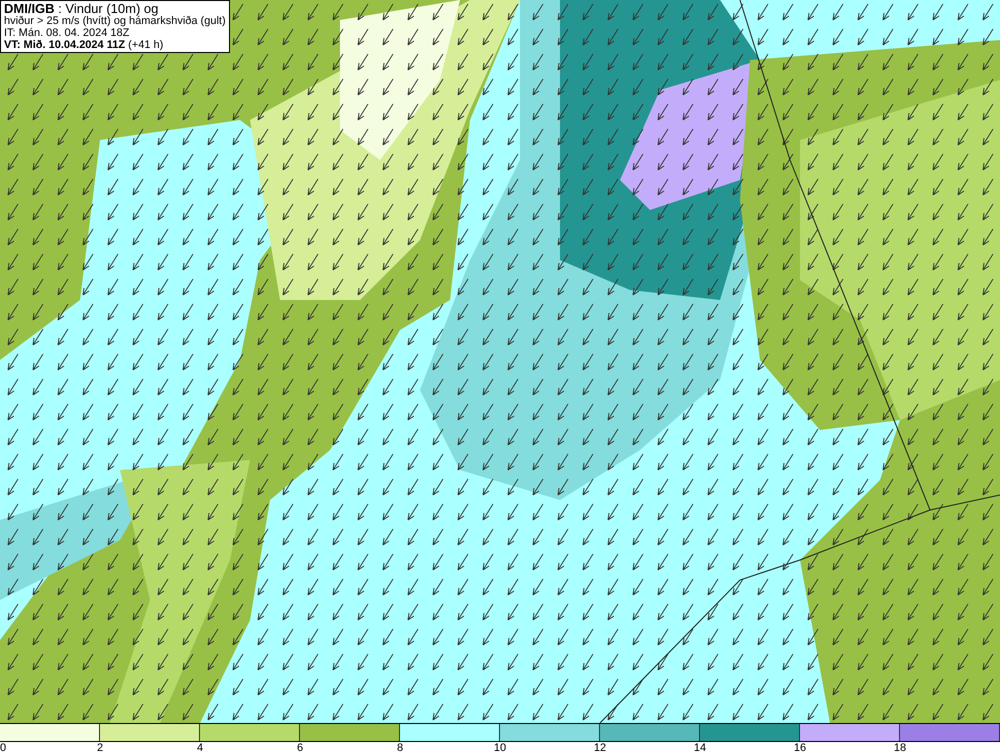 This screenshot has height=753, width=1000. I want to click on legend-label: 14, so click(700, 747).